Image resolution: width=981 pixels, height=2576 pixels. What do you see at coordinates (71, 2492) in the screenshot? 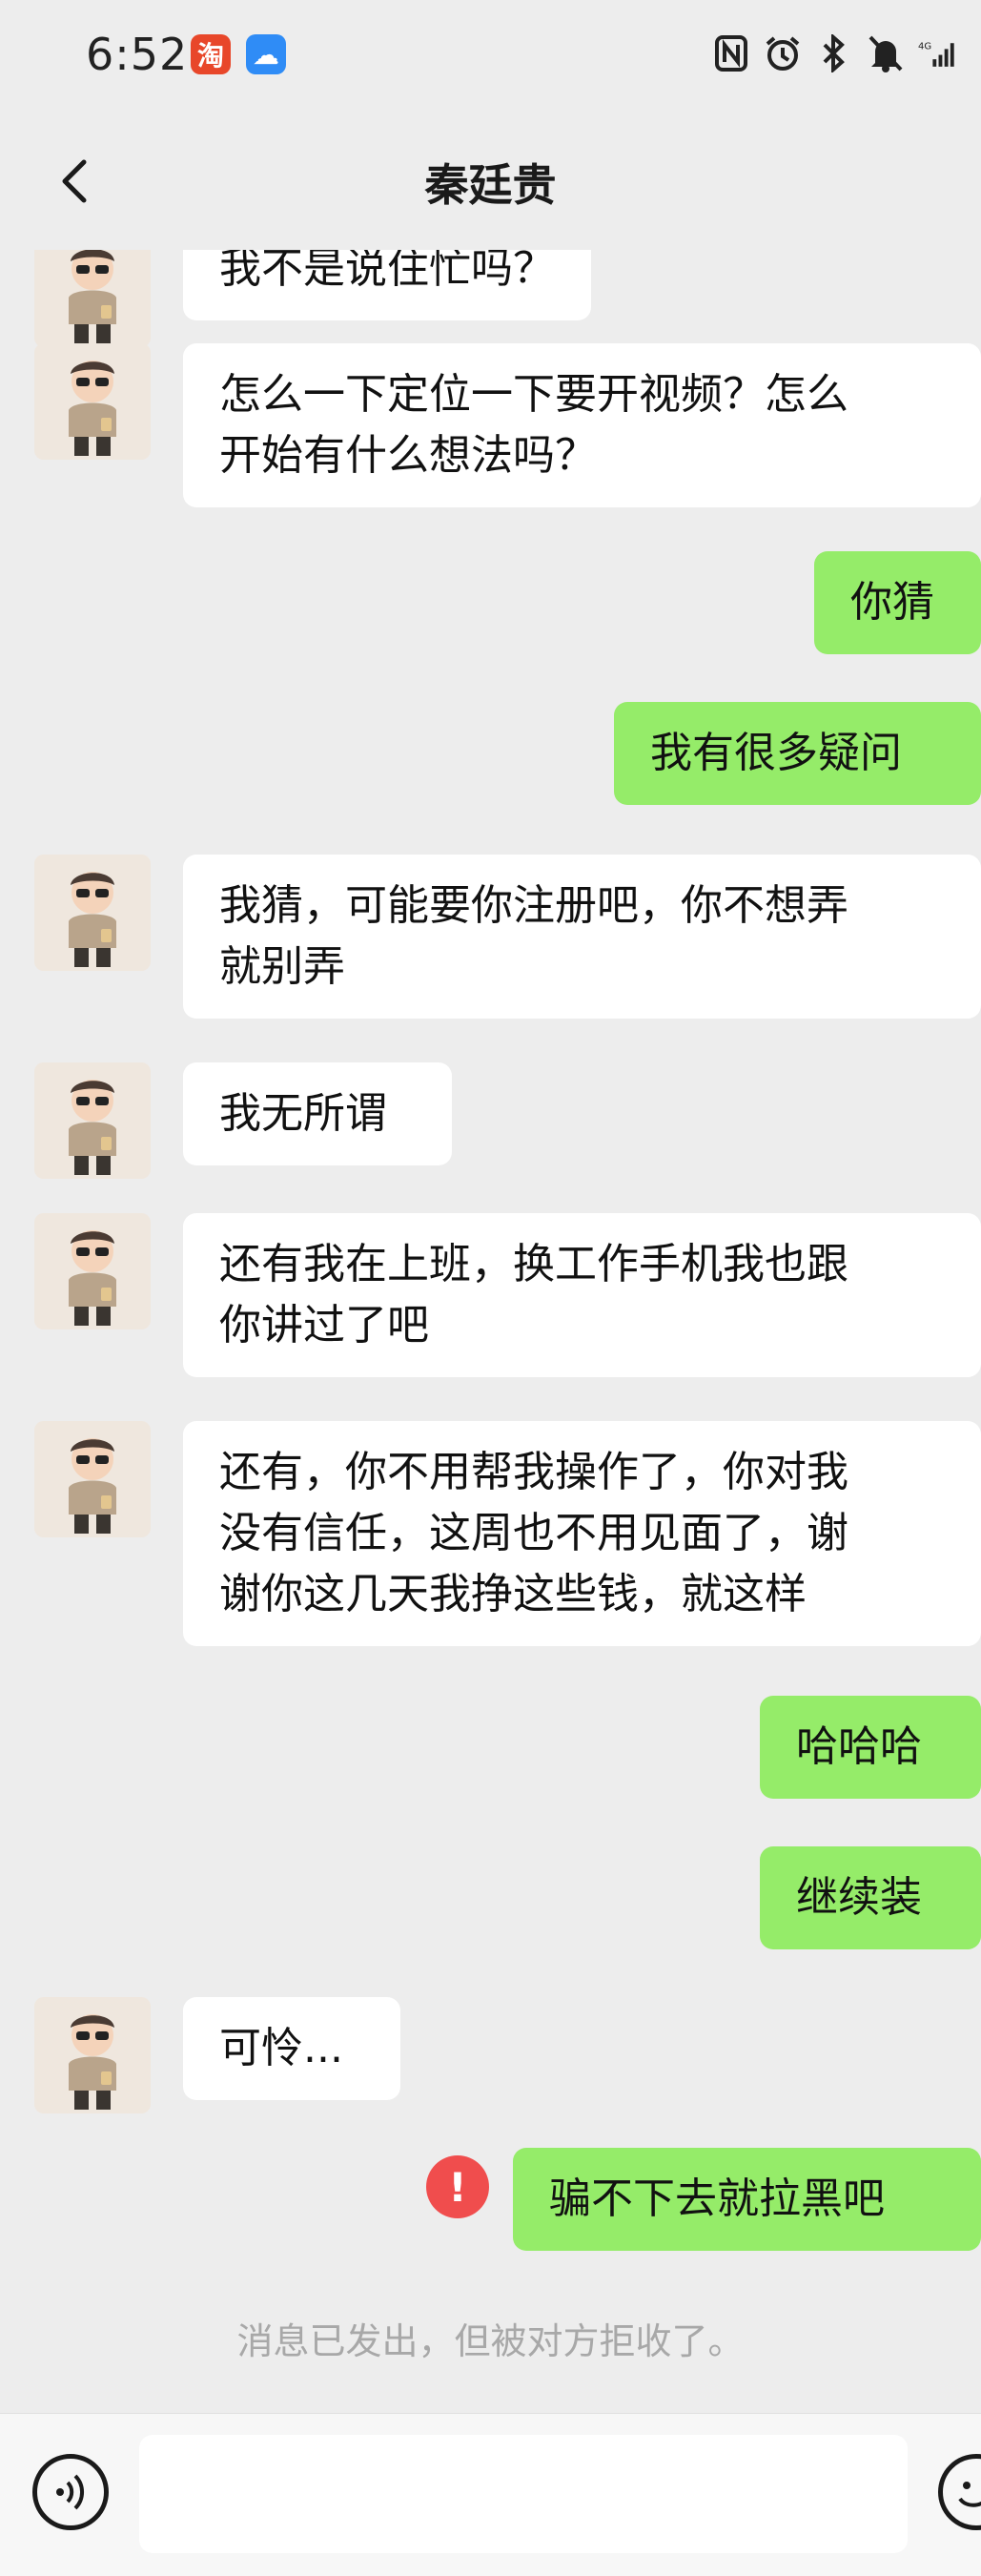
I see `voice-icon` at bounding box center [71, 2492].